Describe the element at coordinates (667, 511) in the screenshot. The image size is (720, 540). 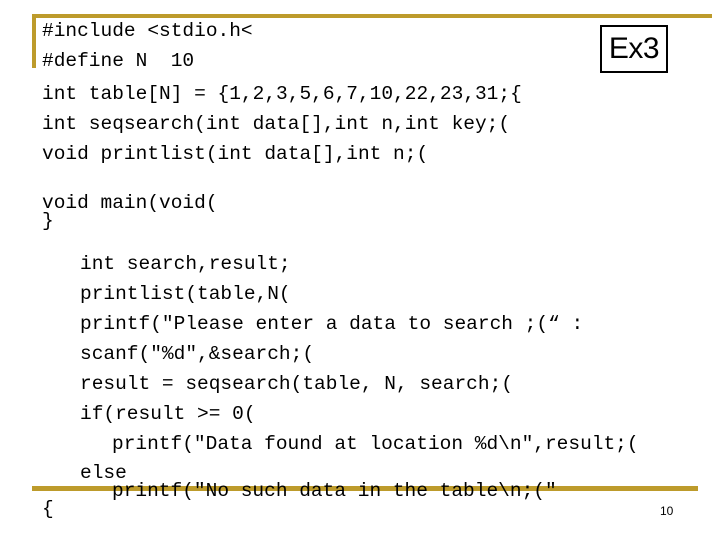
I see `page-number: 10` at that location.